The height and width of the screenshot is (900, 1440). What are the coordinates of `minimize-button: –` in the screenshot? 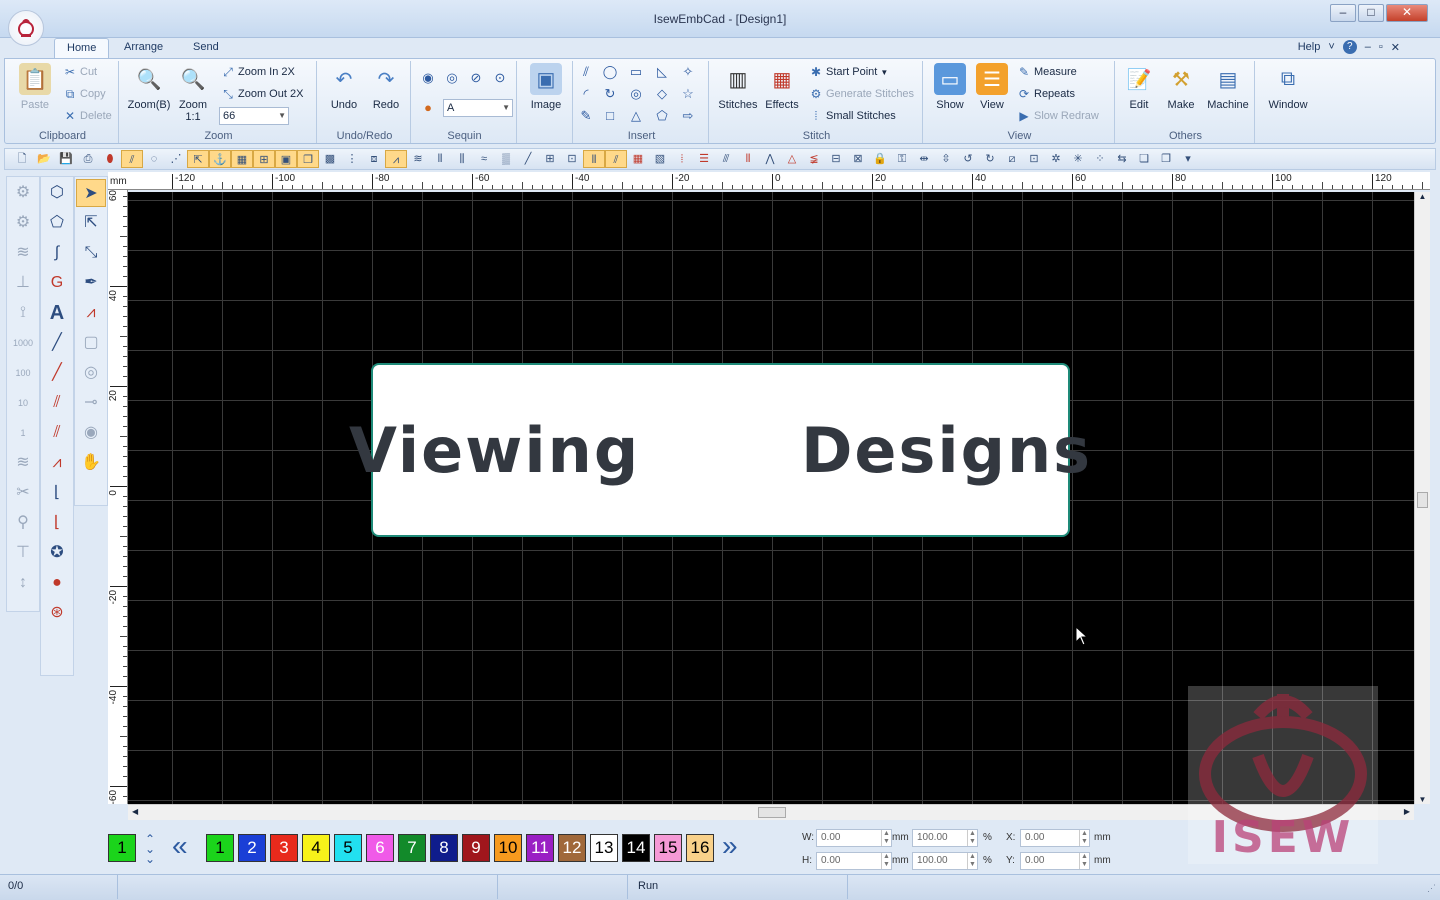 It's located at (1343, 13).